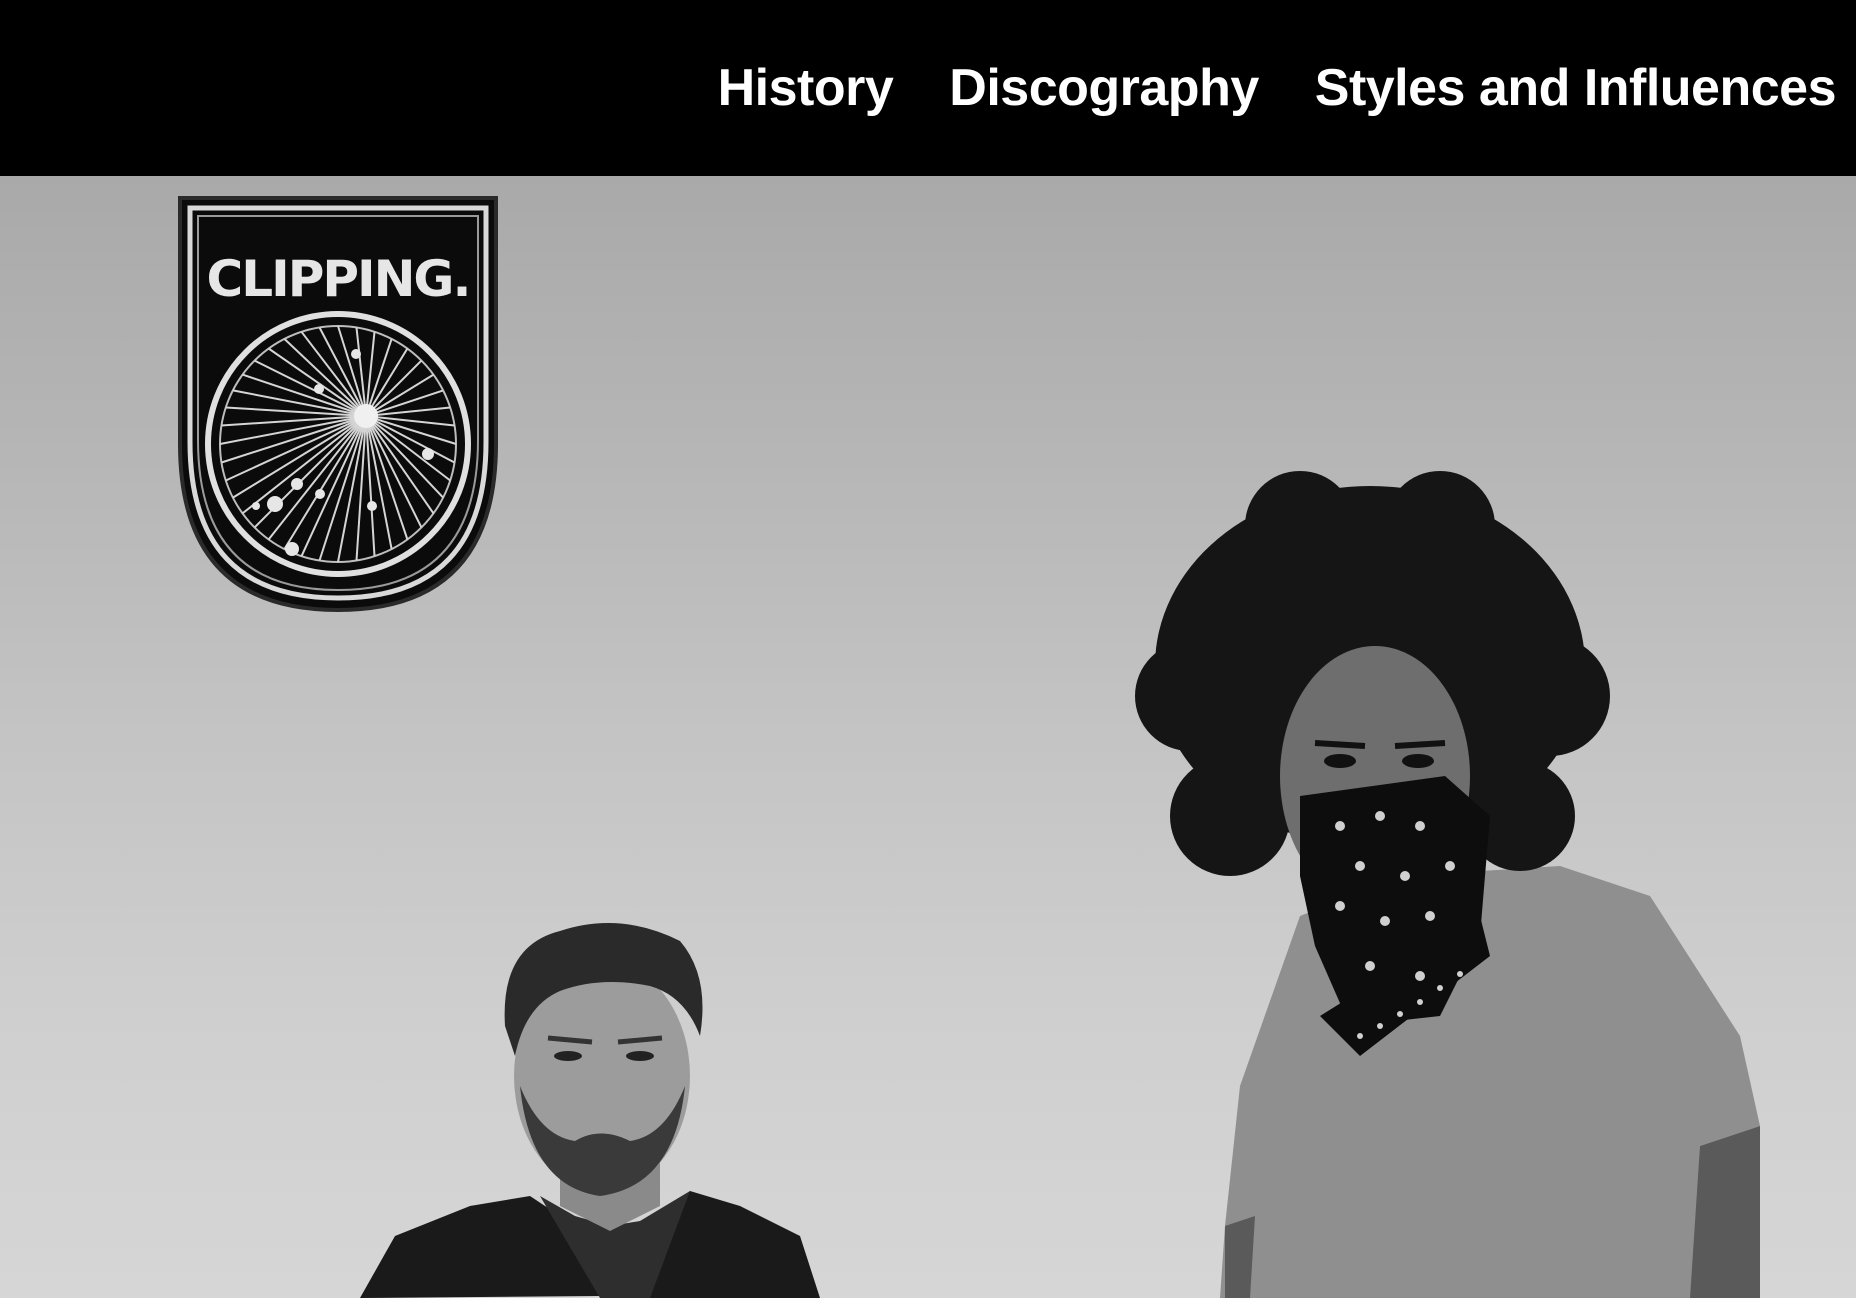 This screenshot has width=1856, height=1298. What do you see at coordinates (1104, 88) in the screenshot?
I see `nav-link-discography: Discography` at bounding box center [1104, 88].